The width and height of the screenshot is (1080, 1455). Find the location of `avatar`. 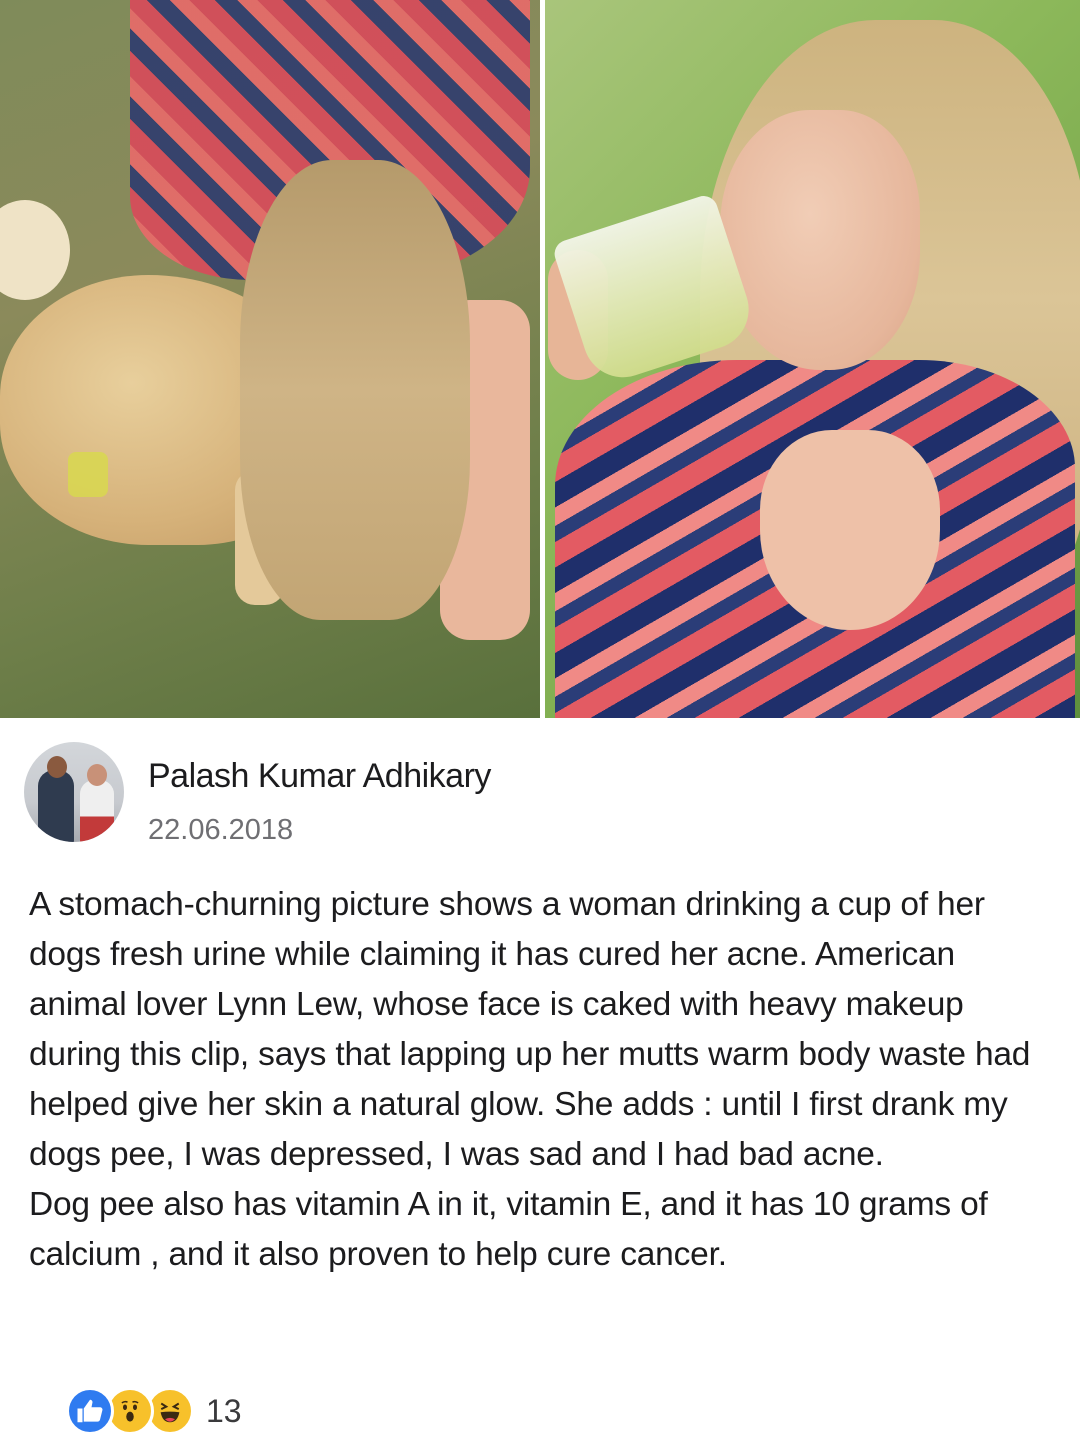

avatar is located at coordinates (74, 792).